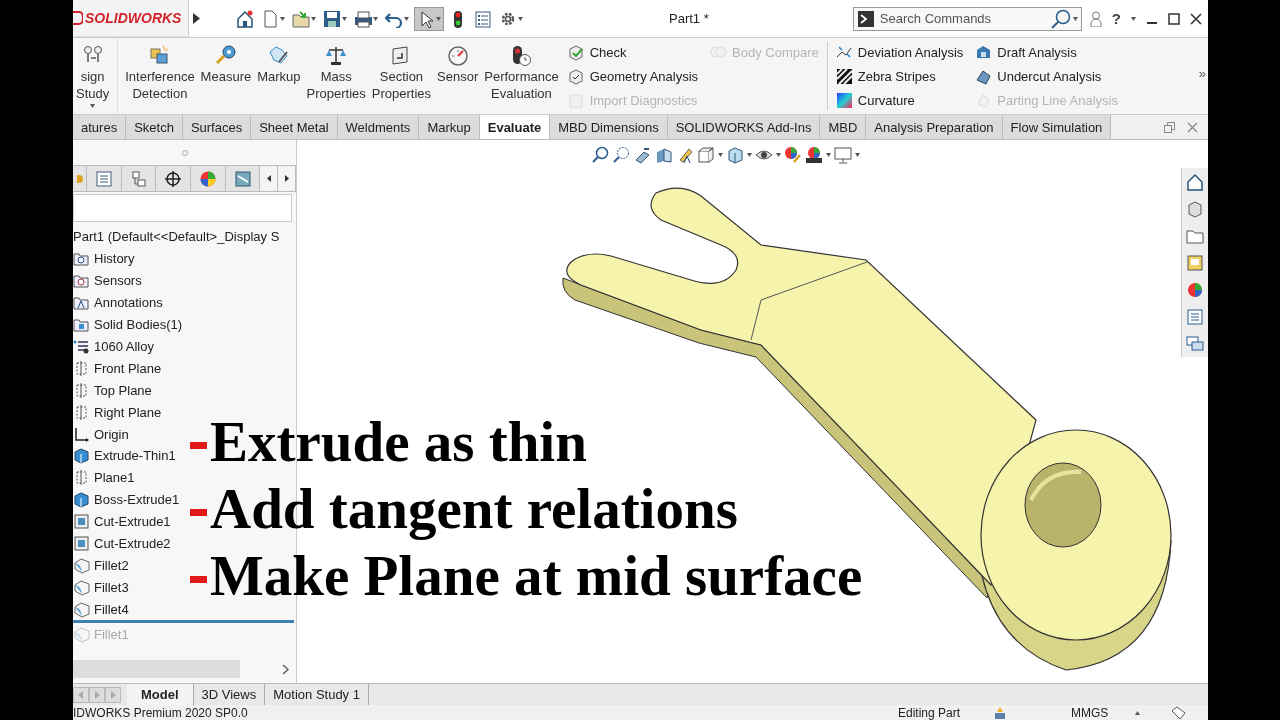 The height and width of the screenshot is (720, 1280). Describe the element at coordinates (1195, 343) in the screenshot. I see `forum-icon` at that location.